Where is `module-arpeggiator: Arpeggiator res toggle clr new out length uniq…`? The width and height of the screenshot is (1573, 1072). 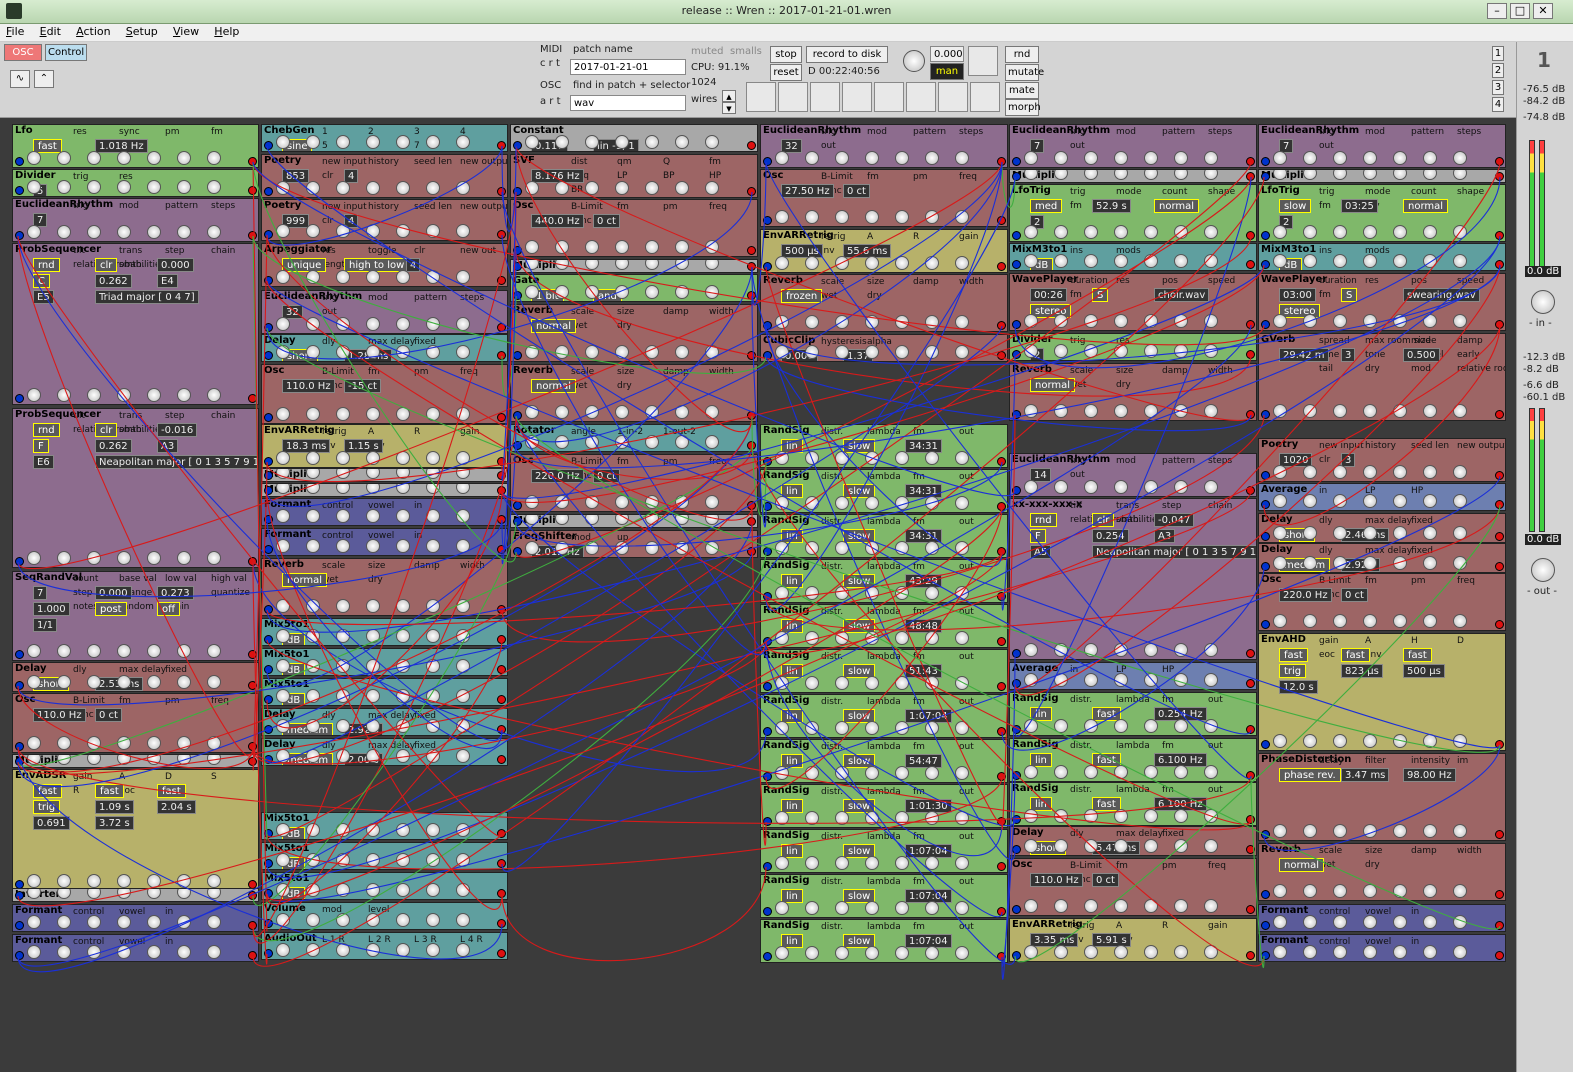
module-arpeggiator: Arpeggiator res toggle clr new out length uniq… is located at coordinates (384, 265).